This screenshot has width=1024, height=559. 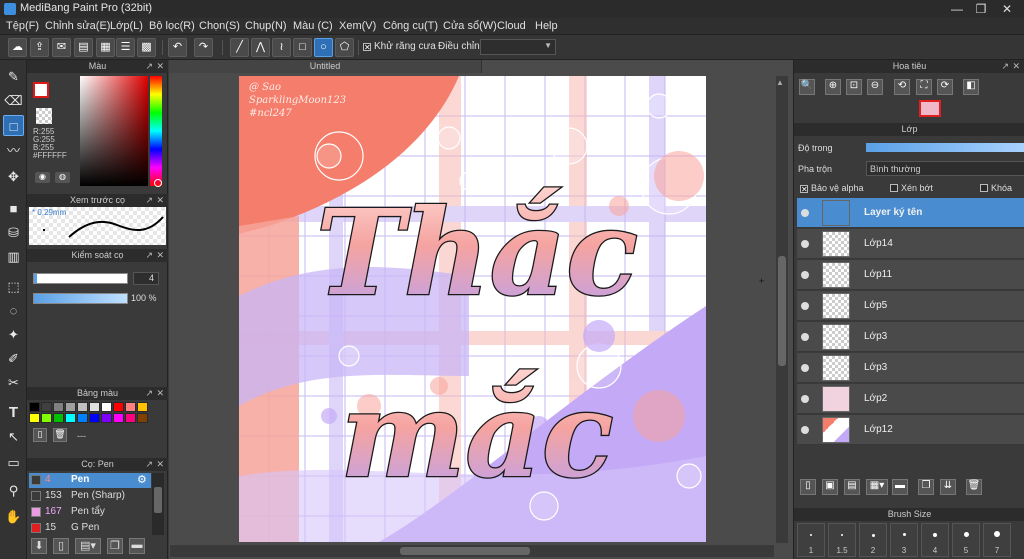 I want to click on magic-wand-icon: ✦, so click(x=13, y=334).